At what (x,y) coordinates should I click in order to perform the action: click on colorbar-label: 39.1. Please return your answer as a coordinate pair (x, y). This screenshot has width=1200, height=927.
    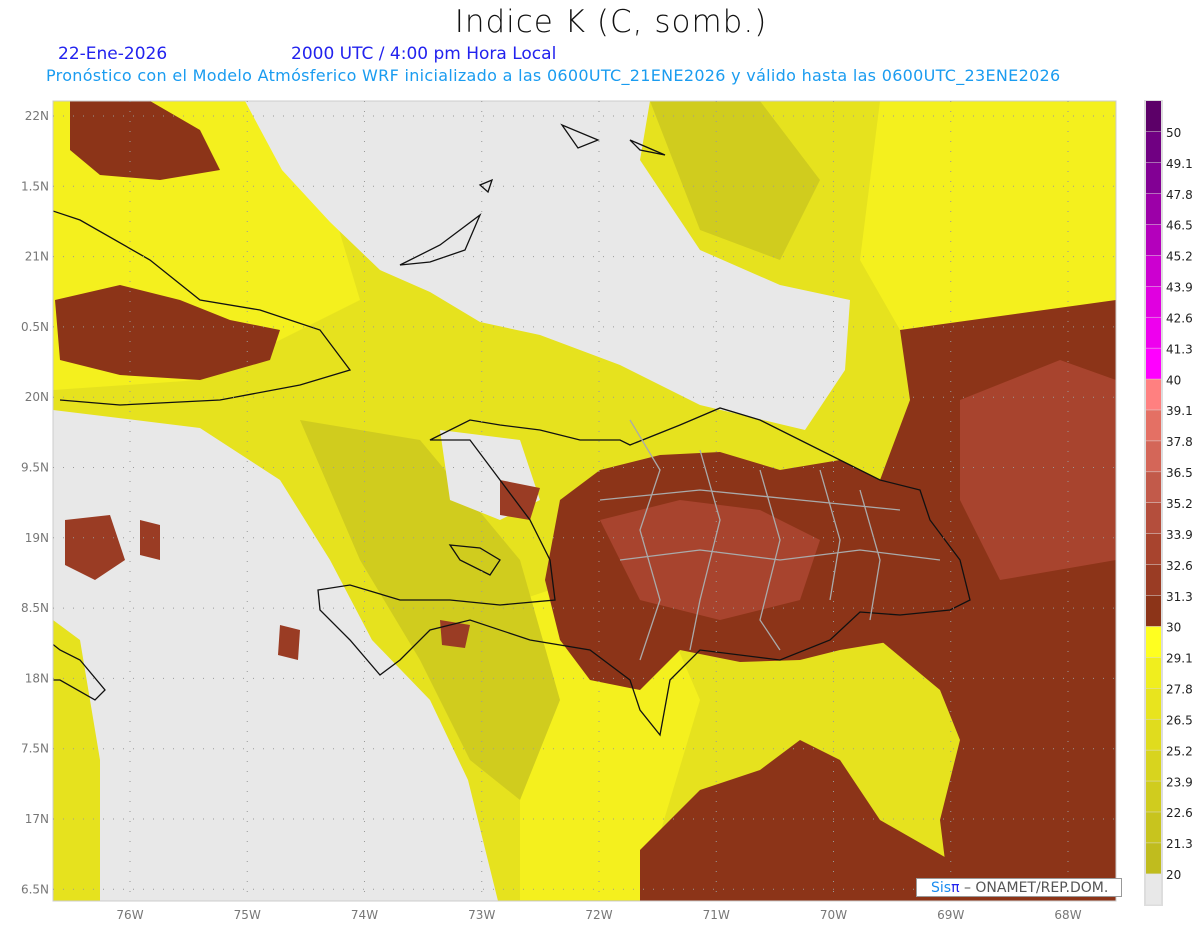
    Looking at the image, I should click on (1179, 411).